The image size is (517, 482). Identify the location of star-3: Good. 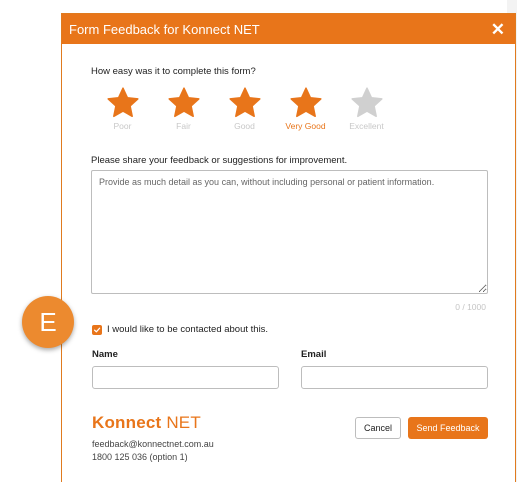
(244, 108).